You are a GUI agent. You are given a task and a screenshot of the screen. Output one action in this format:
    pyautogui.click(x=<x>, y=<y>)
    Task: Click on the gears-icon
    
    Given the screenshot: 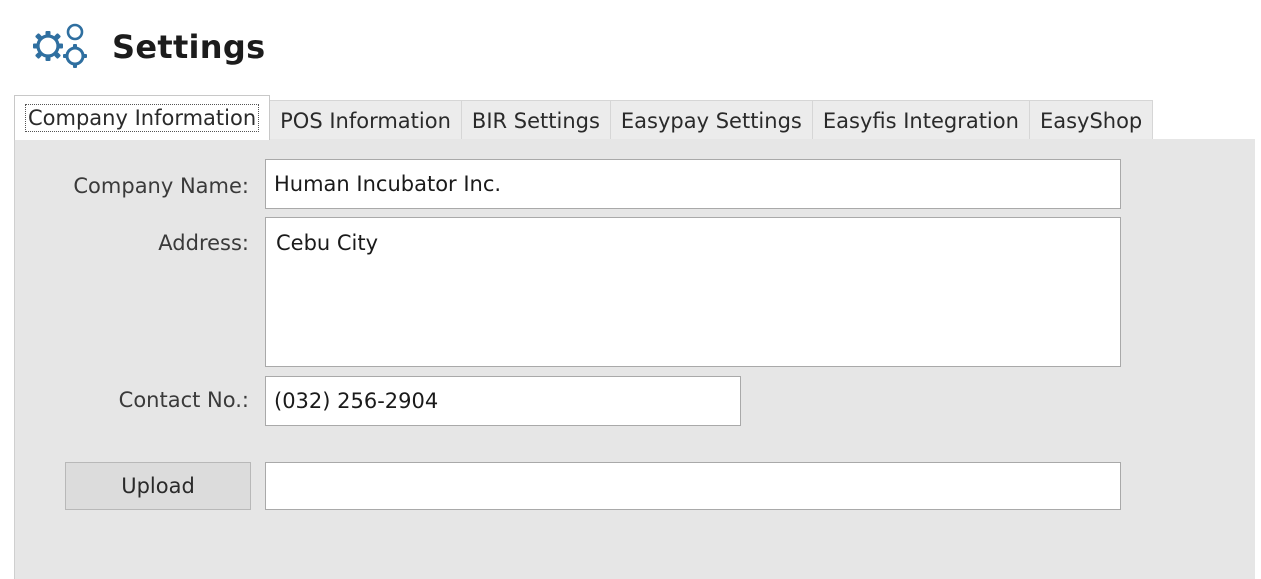 What is the action you would take?
    pyautogui.click(x=65, y=45)
    